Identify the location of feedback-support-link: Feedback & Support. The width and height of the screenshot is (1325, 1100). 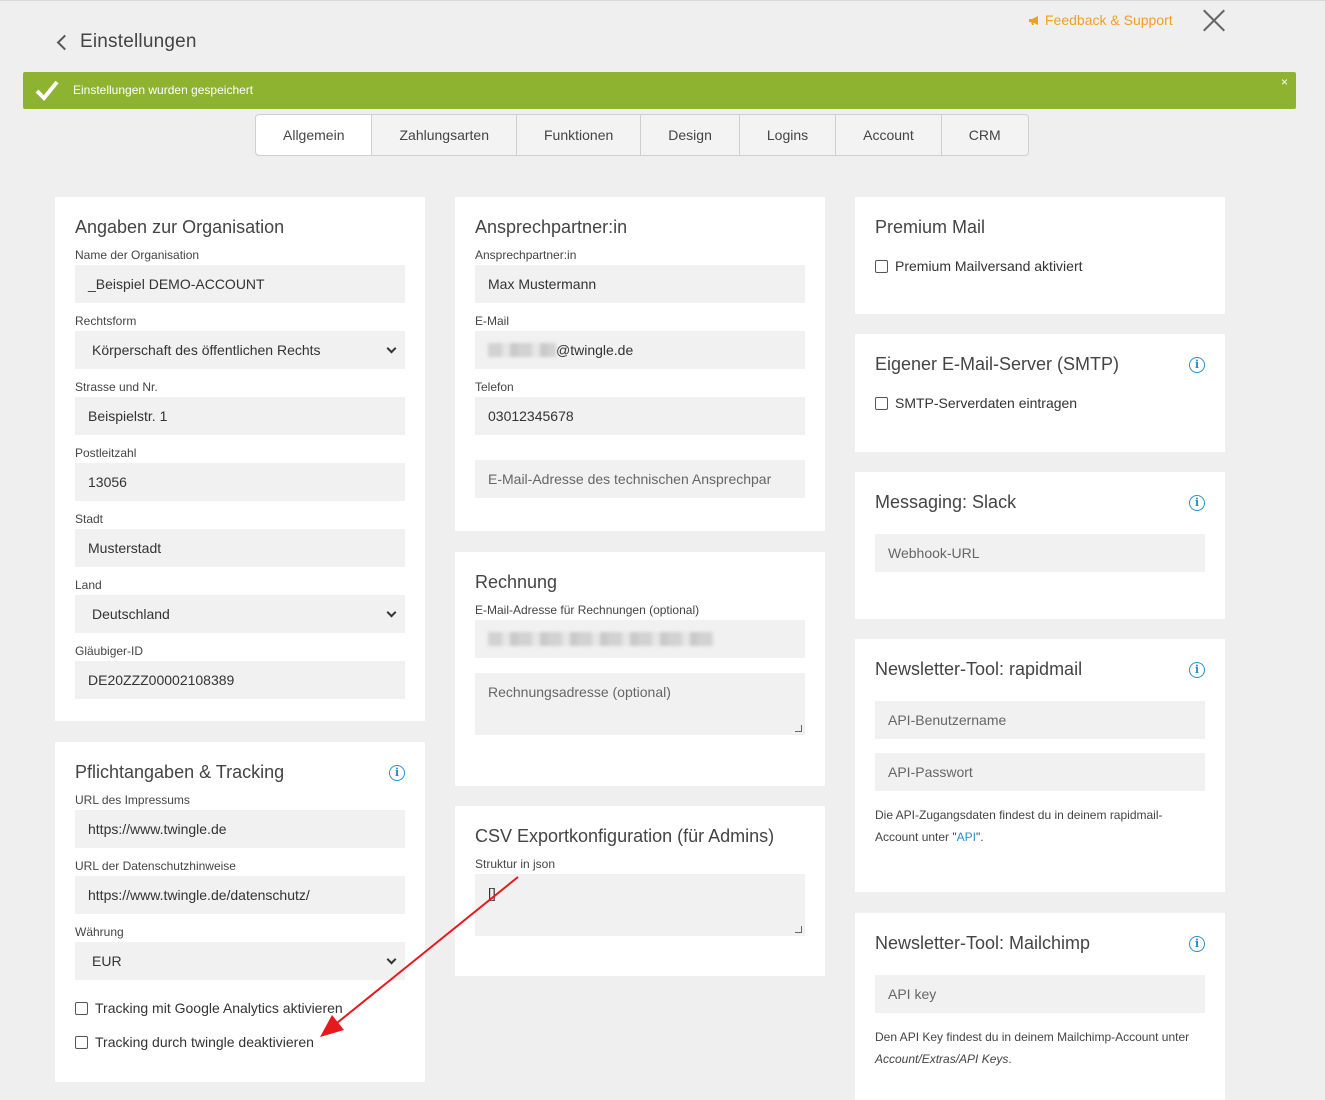
(1100, 20).